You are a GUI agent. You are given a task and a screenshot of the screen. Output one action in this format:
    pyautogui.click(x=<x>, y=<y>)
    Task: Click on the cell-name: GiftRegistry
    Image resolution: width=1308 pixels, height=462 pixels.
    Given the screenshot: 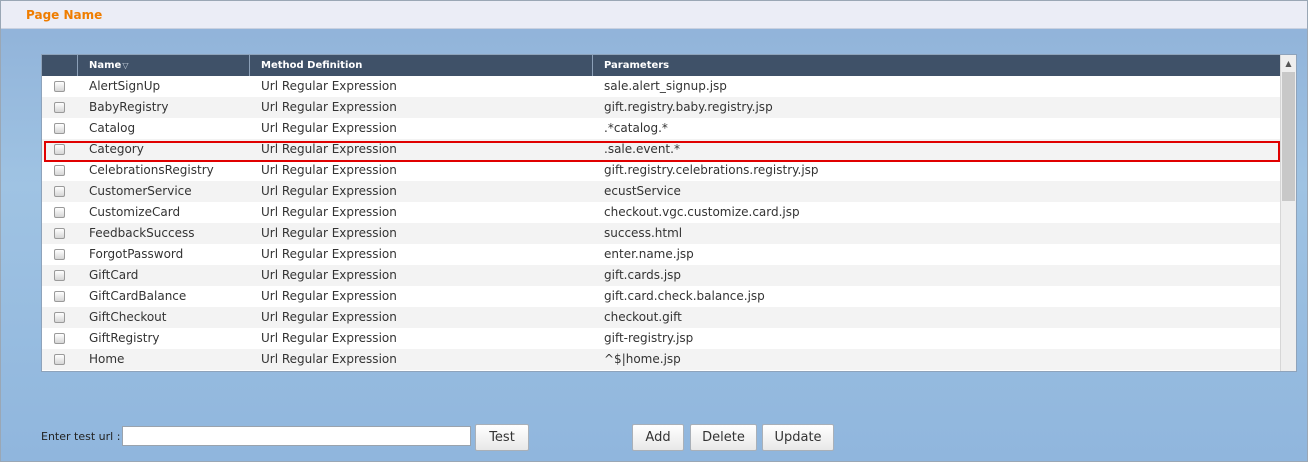 What is the action you would take?
    pyautogui.click(x=124, y=338)
    